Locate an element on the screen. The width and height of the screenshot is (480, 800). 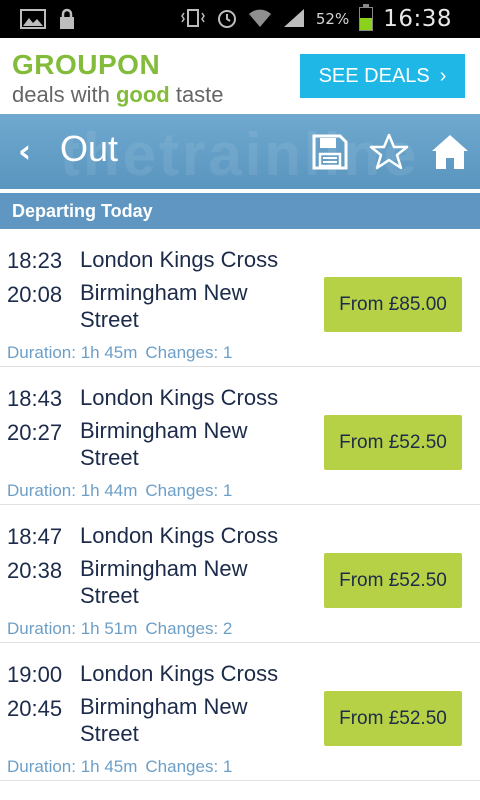
ad-tagline: deals with good taste is located at coordinates (118, 95).